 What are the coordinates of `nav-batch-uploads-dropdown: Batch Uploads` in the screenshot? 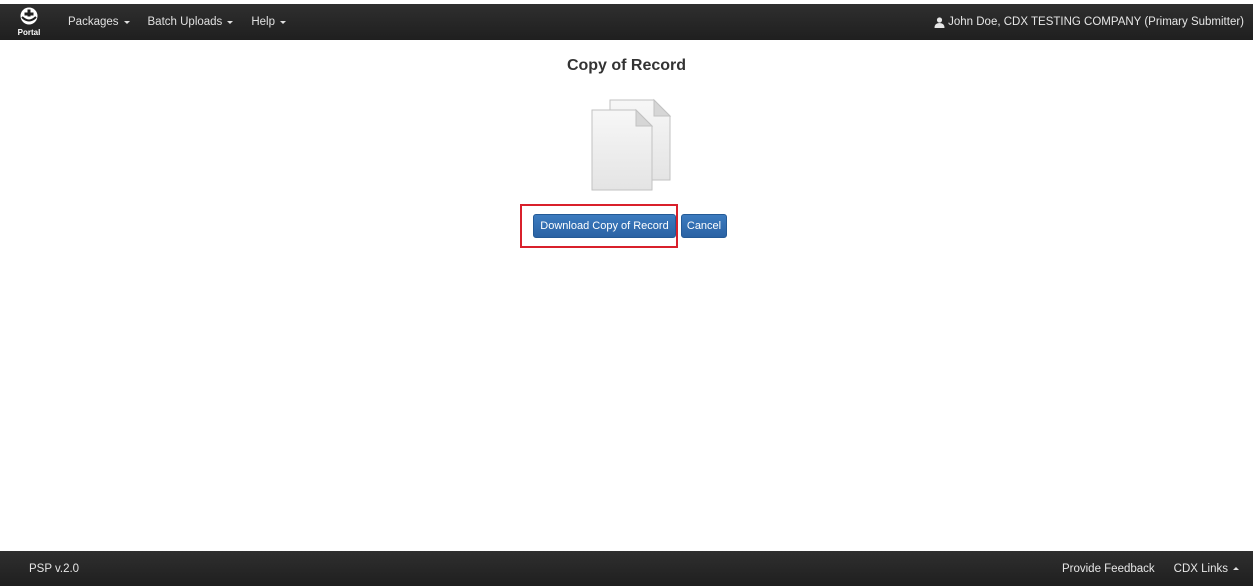 It's located at (191, 22).